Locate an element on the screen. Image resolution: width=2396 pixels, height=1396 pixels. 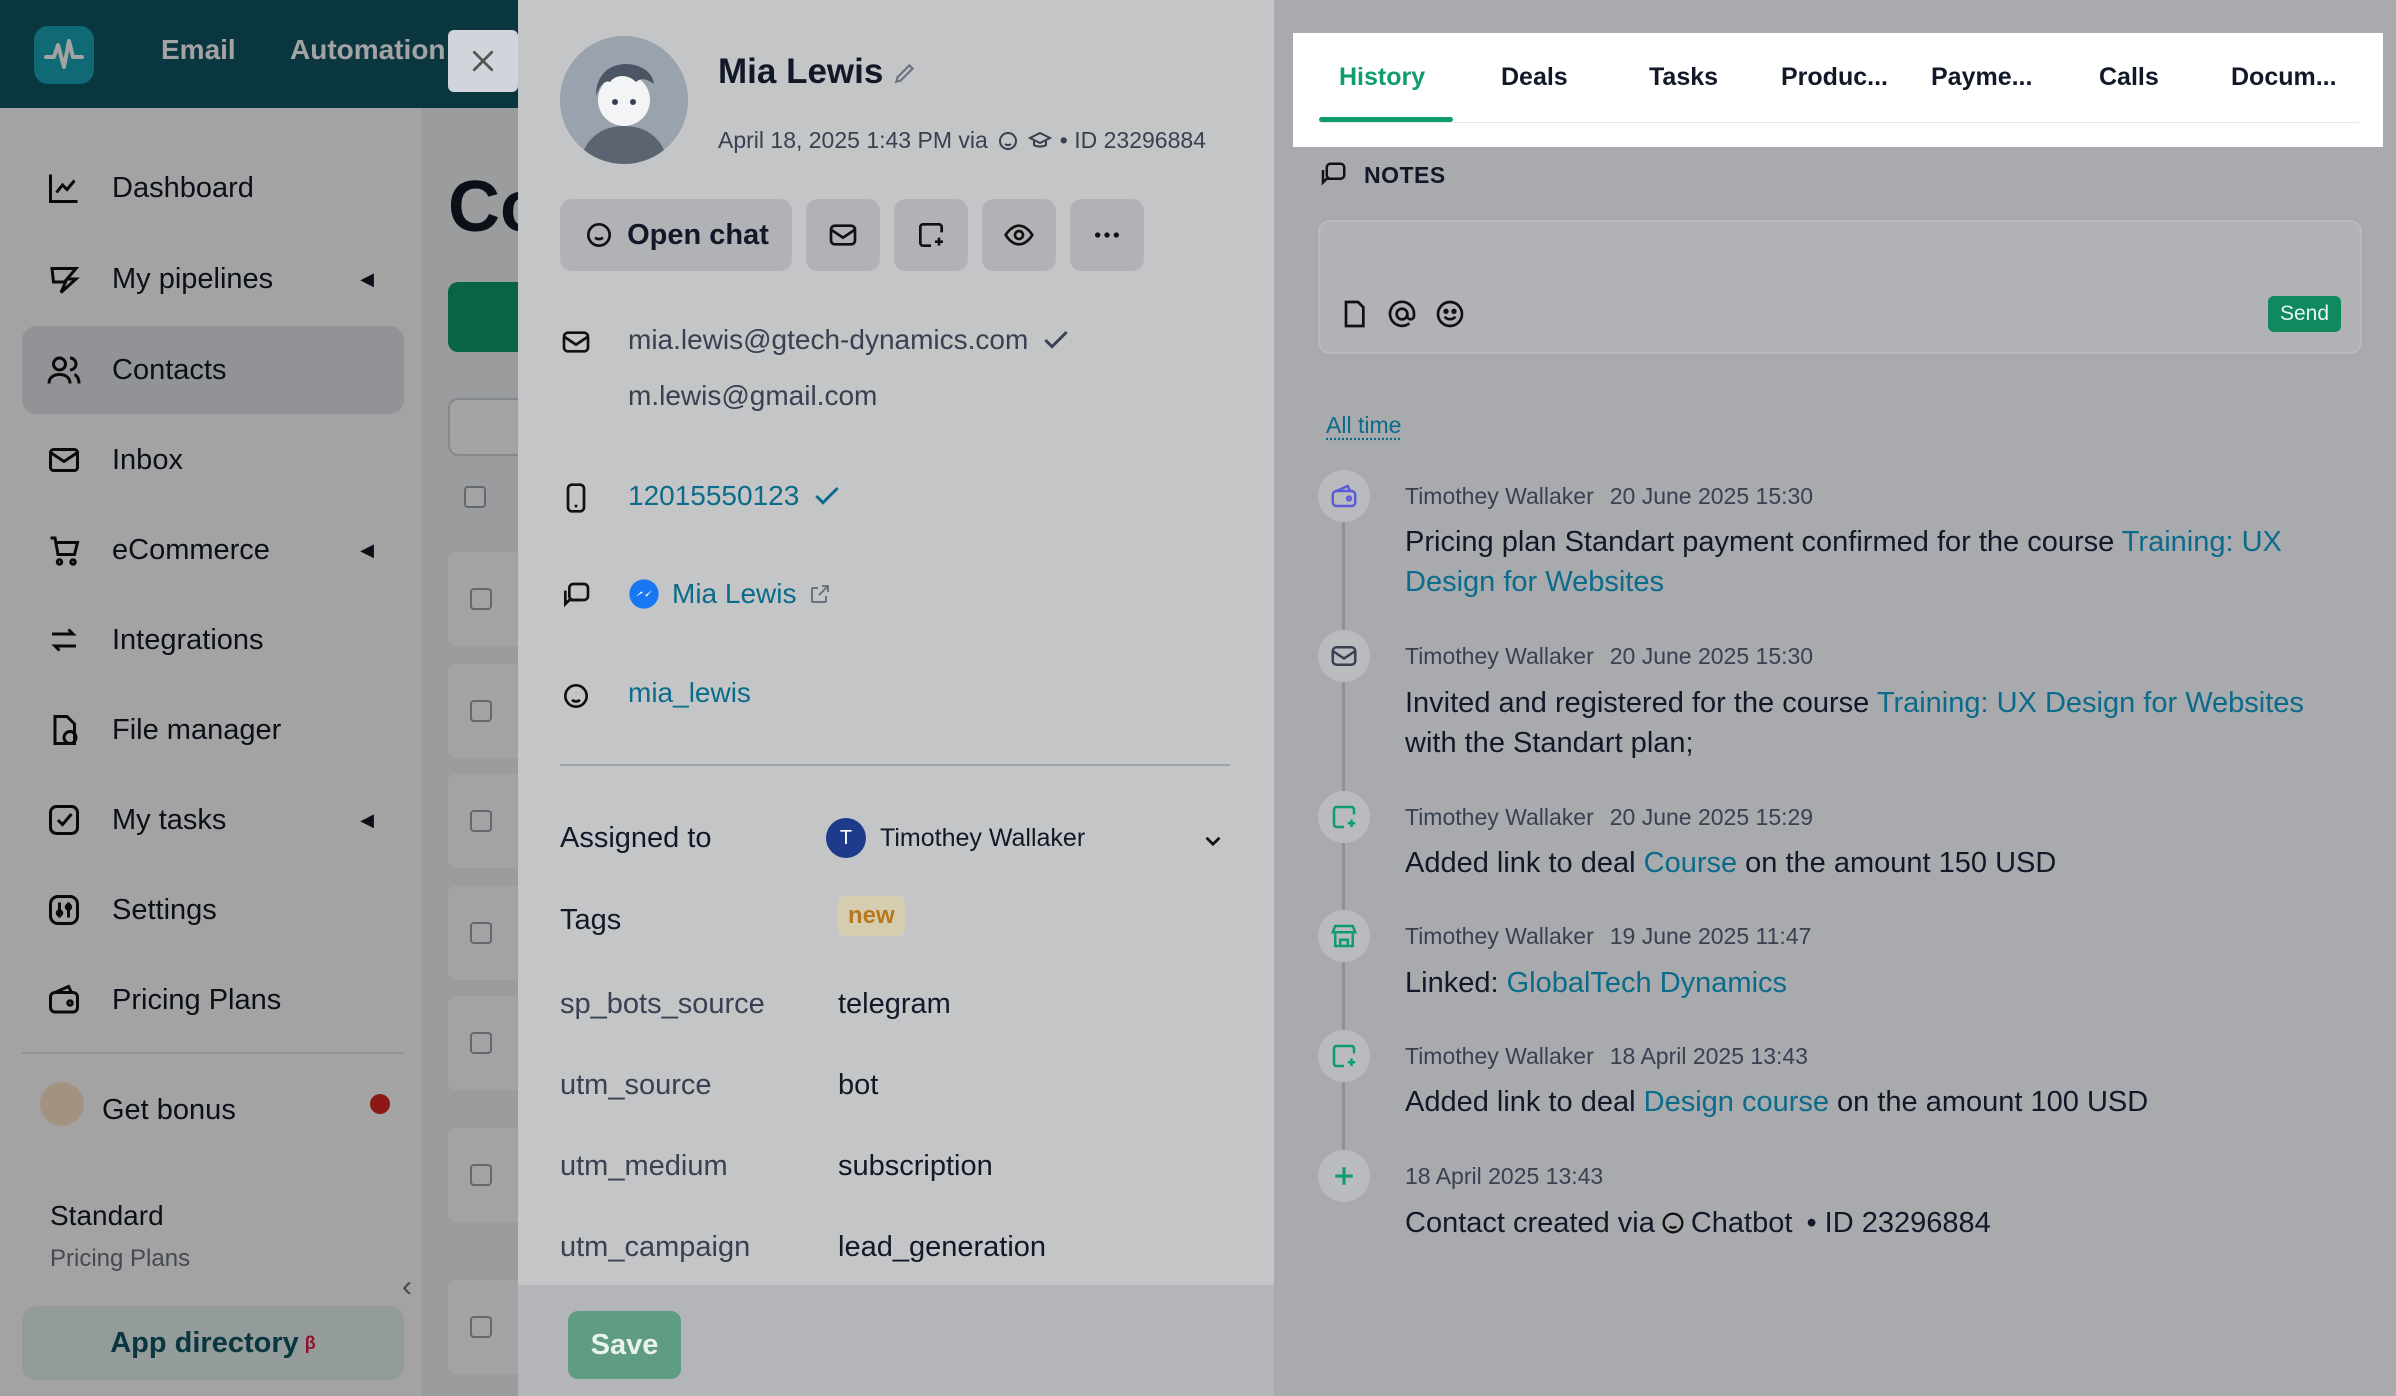
course-link: Training: UX Design for Websites is located at coordinates (2090, 703).